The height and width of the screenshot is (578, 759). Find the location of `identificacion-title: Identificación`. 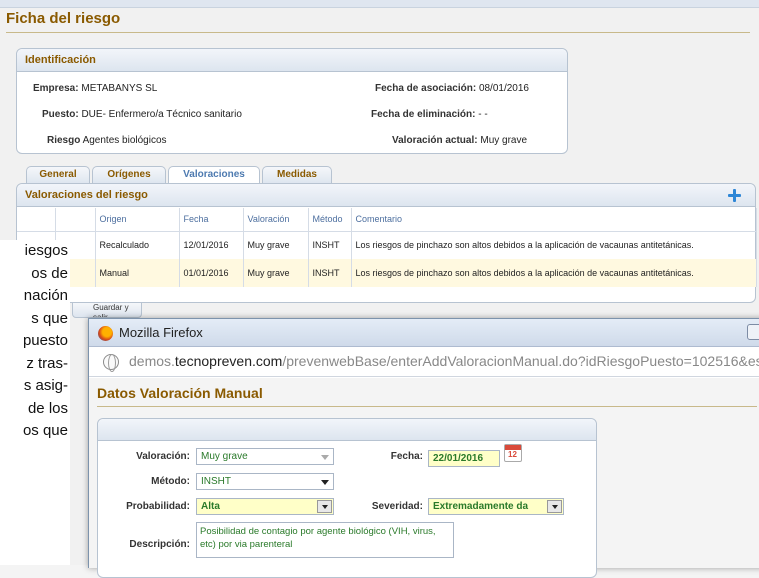

identificacion-title: Identificación is located at coordinates (292, 60).